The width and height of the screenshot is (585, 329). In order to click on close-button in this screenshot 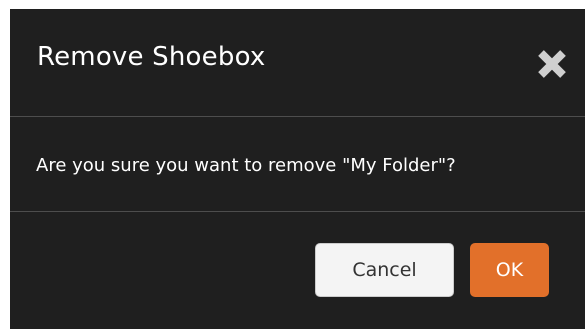, I will do `click(552, 64)`.